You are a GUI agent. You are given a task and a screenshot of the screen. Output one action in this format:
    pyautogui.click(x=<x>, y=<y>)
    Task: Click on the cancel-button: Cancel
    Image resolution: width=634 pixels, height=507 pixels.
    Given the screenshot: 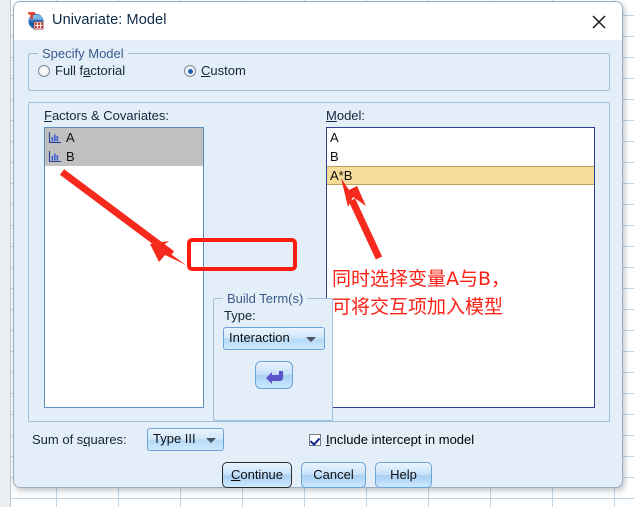 What is the action you would take?
    pyautogui.click(x=333, y=475)
    